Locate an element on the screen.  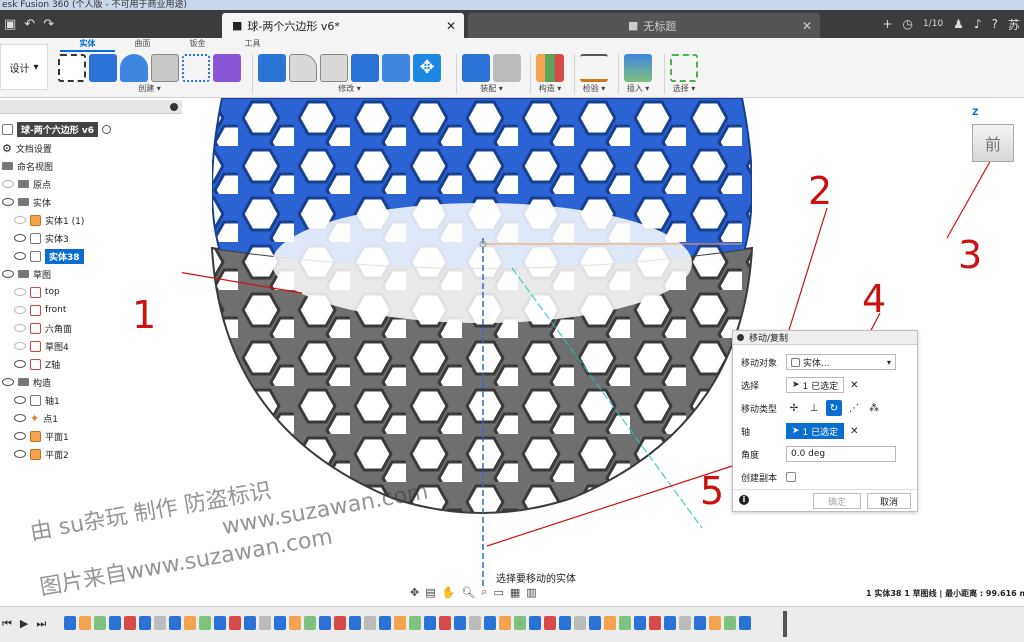
viewcube: 前 is located at coordinates (993, 143).